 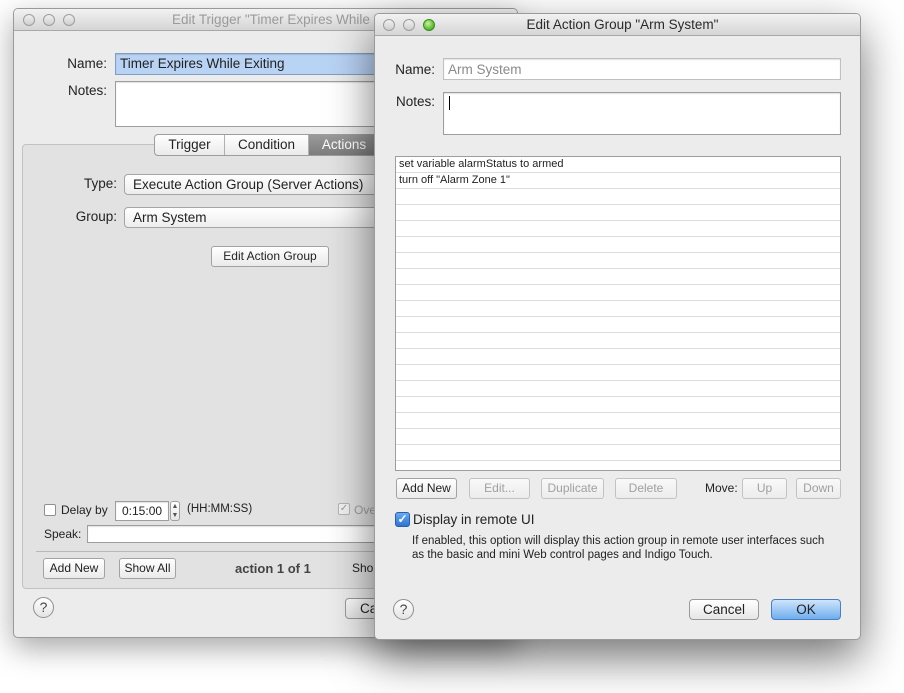 What do you see at coordinates (485, 69) in the screenshot?
I see `name-field-value: Arm System` at bounding box center [485, 69].